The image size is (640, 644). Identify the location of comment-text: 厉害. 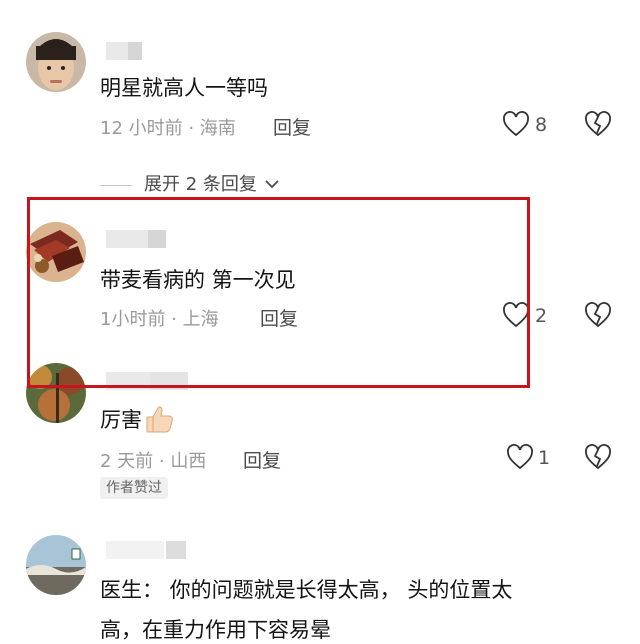
(137, 419).